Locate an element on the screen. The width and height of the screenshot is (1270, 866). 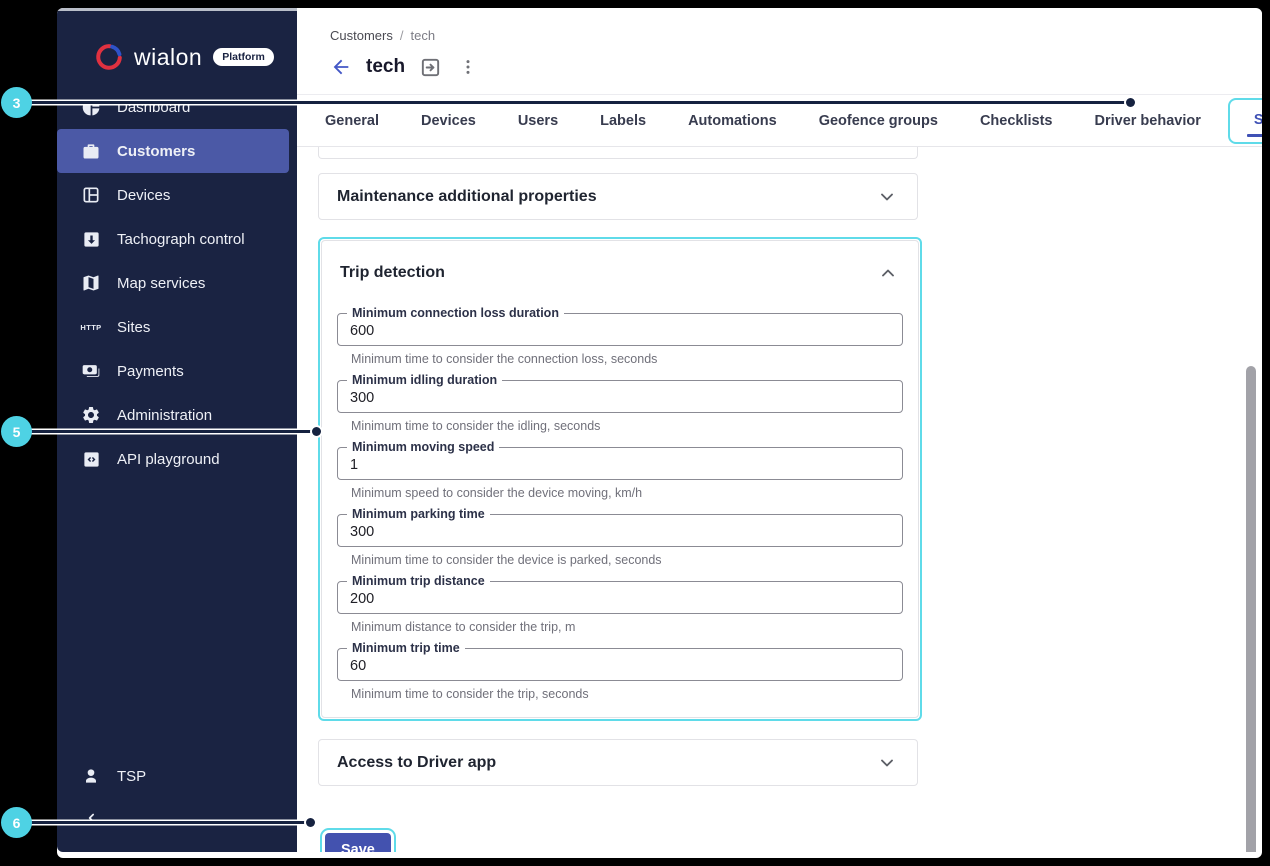
breadcrumb-parent: Customers is located at coordinates (361, 35).